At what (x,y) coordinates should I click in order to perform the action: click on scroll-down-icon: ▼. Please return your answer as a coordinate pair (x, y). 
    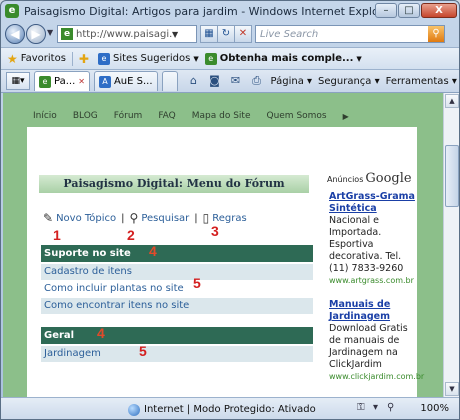
    Looking at the image, I should click on (452, 389).